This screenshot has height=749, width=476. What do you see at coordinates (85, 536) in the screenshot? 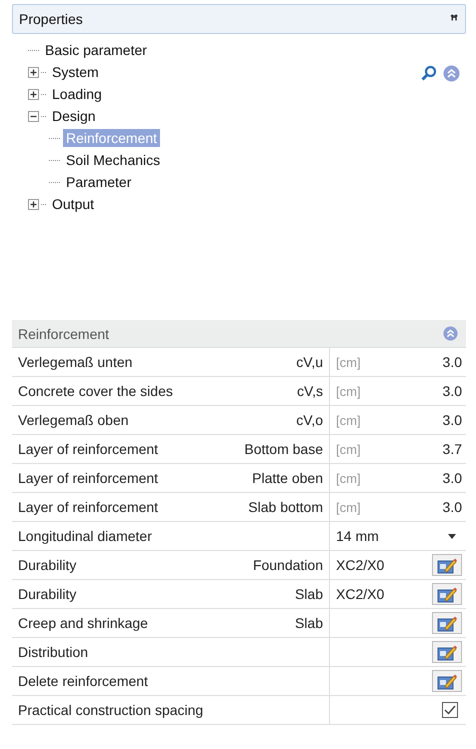
I see `property-label: Longitudinal diameter` at bounding box center [85, 536].